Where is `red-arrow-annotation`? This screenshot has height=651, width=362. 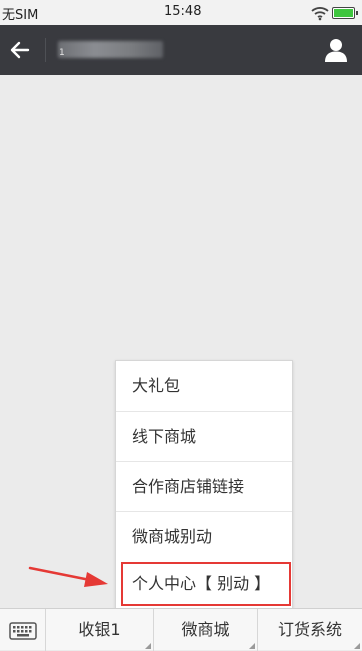 red-arrow-annotation is located at coordinates (68, 576).